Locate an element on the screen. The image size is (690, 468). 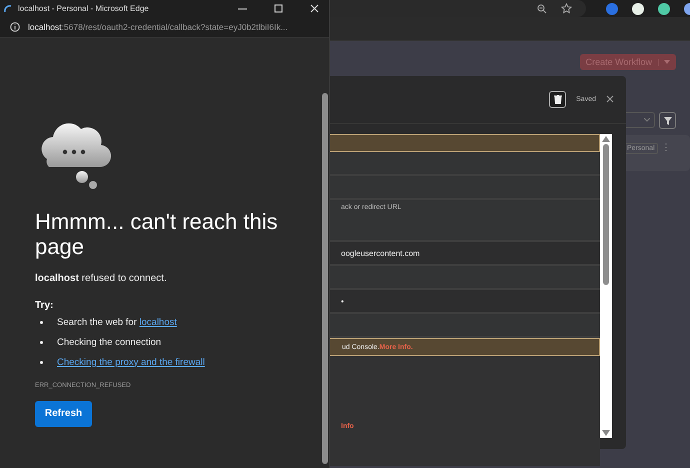
window-title: localhost - Personal - Microsoft Edge is located at coordinates (84, 8).